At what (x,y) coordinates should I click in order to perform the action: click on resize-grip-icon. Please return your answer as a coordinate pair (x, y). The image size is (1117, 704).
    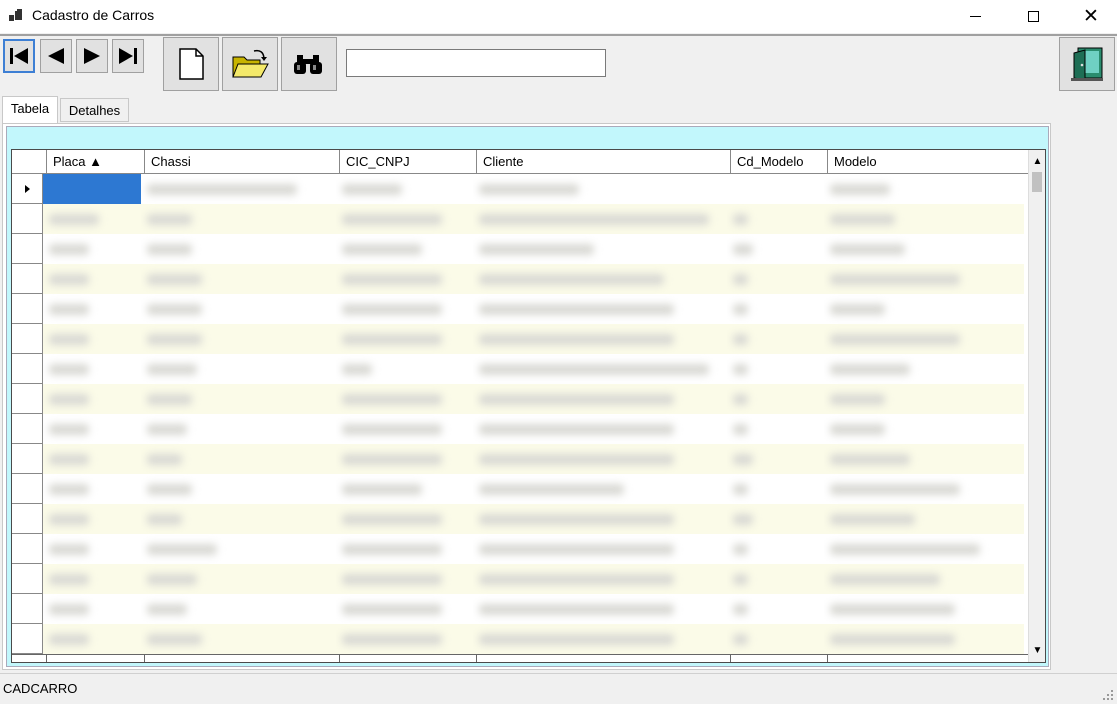
    Looking at the image, I should click on (1107, 694).